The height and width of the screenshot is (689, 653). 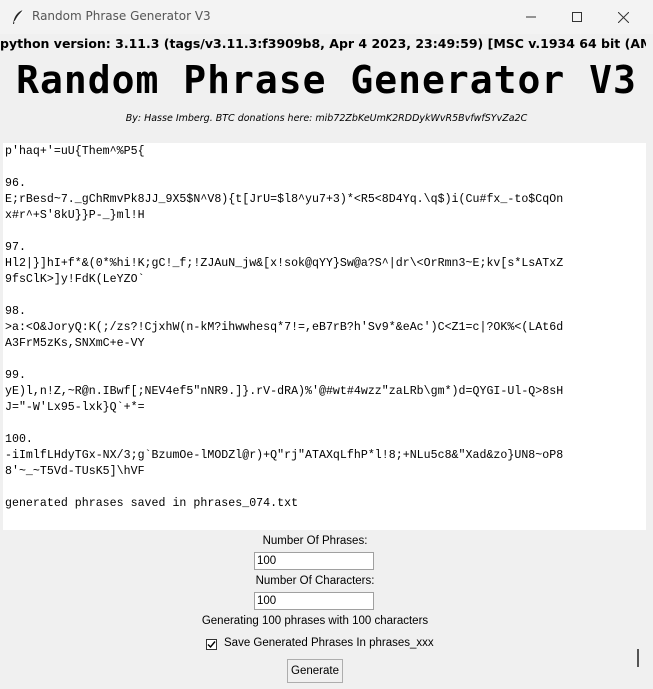 What do you see at coordinates (75, 279) in the screenshot?
I see `output-line: 9fsClK>]y!FdK(LeYZO`` at bounding box center [75, 279].